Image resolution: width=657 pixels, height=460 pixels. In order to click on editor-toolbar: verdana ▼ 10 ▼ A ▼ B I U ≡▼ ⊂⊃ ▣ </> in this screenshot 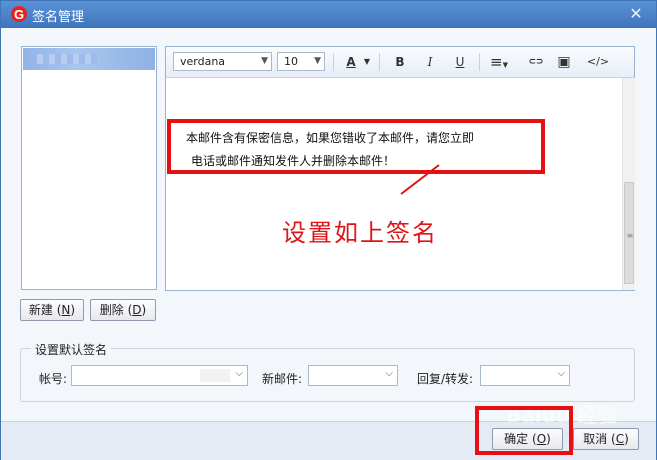, I will do `click(400, 62)`.